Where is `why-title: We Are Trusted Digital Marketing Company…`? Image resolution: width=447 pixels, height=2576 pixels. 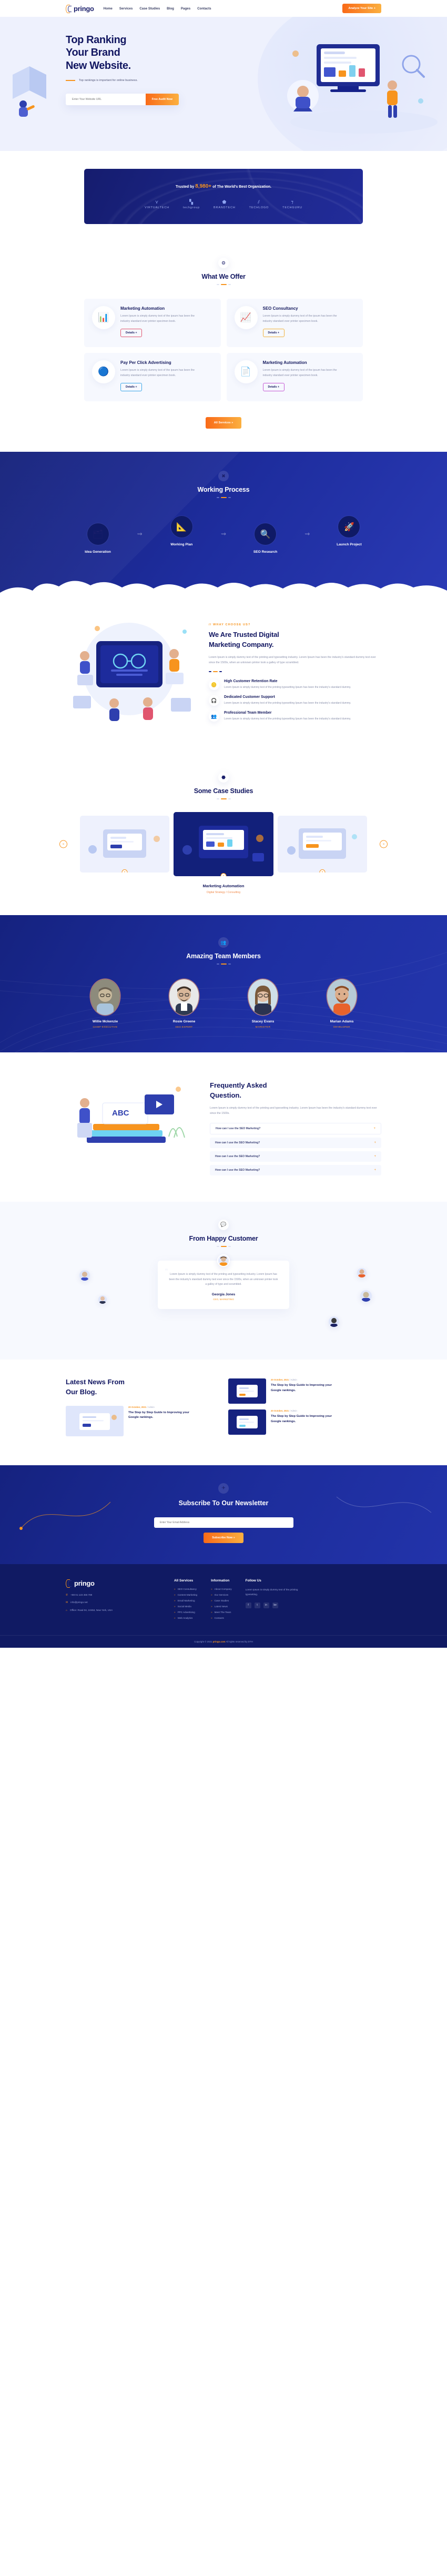 why-title: We Are Trusted Digital Marketing Company… is located at coordinates (295, 640).